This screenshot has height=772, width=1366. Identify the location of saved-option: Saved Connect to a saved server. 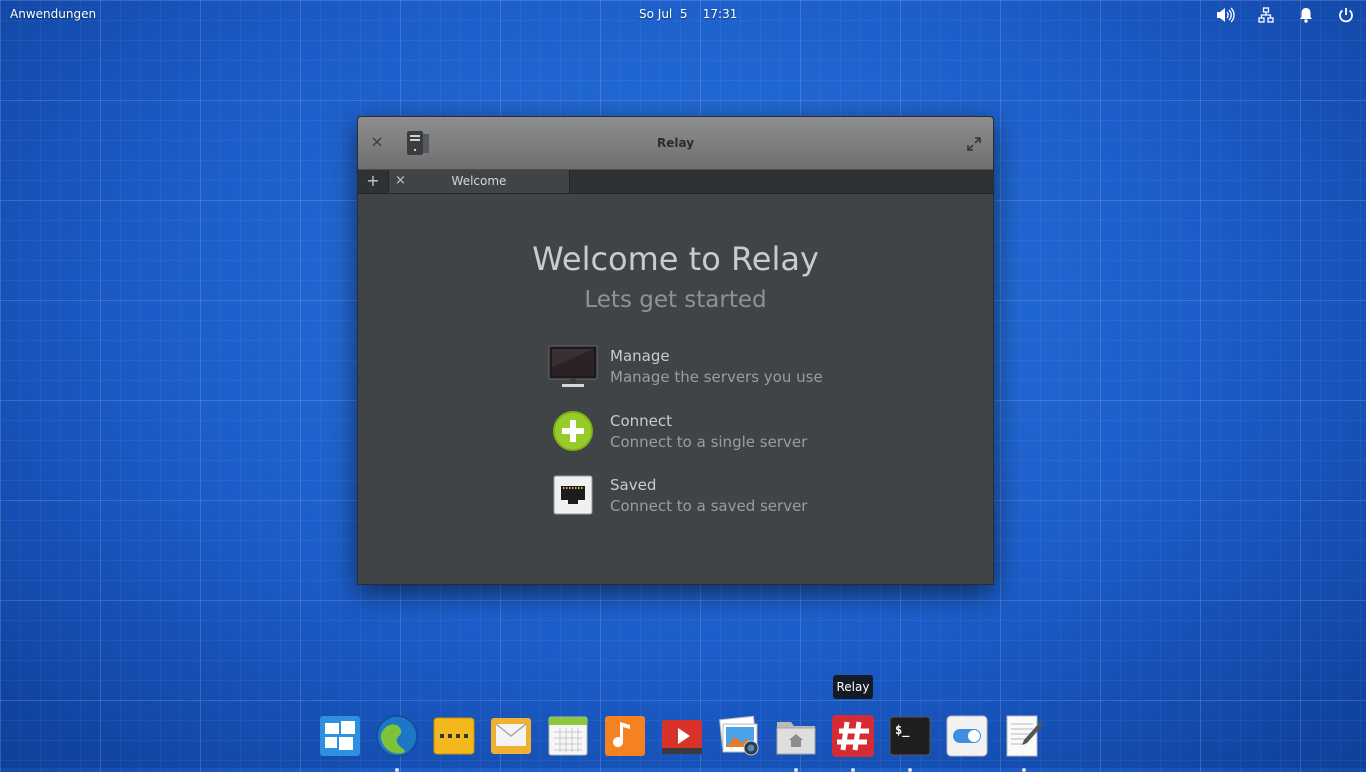
(708, 499).